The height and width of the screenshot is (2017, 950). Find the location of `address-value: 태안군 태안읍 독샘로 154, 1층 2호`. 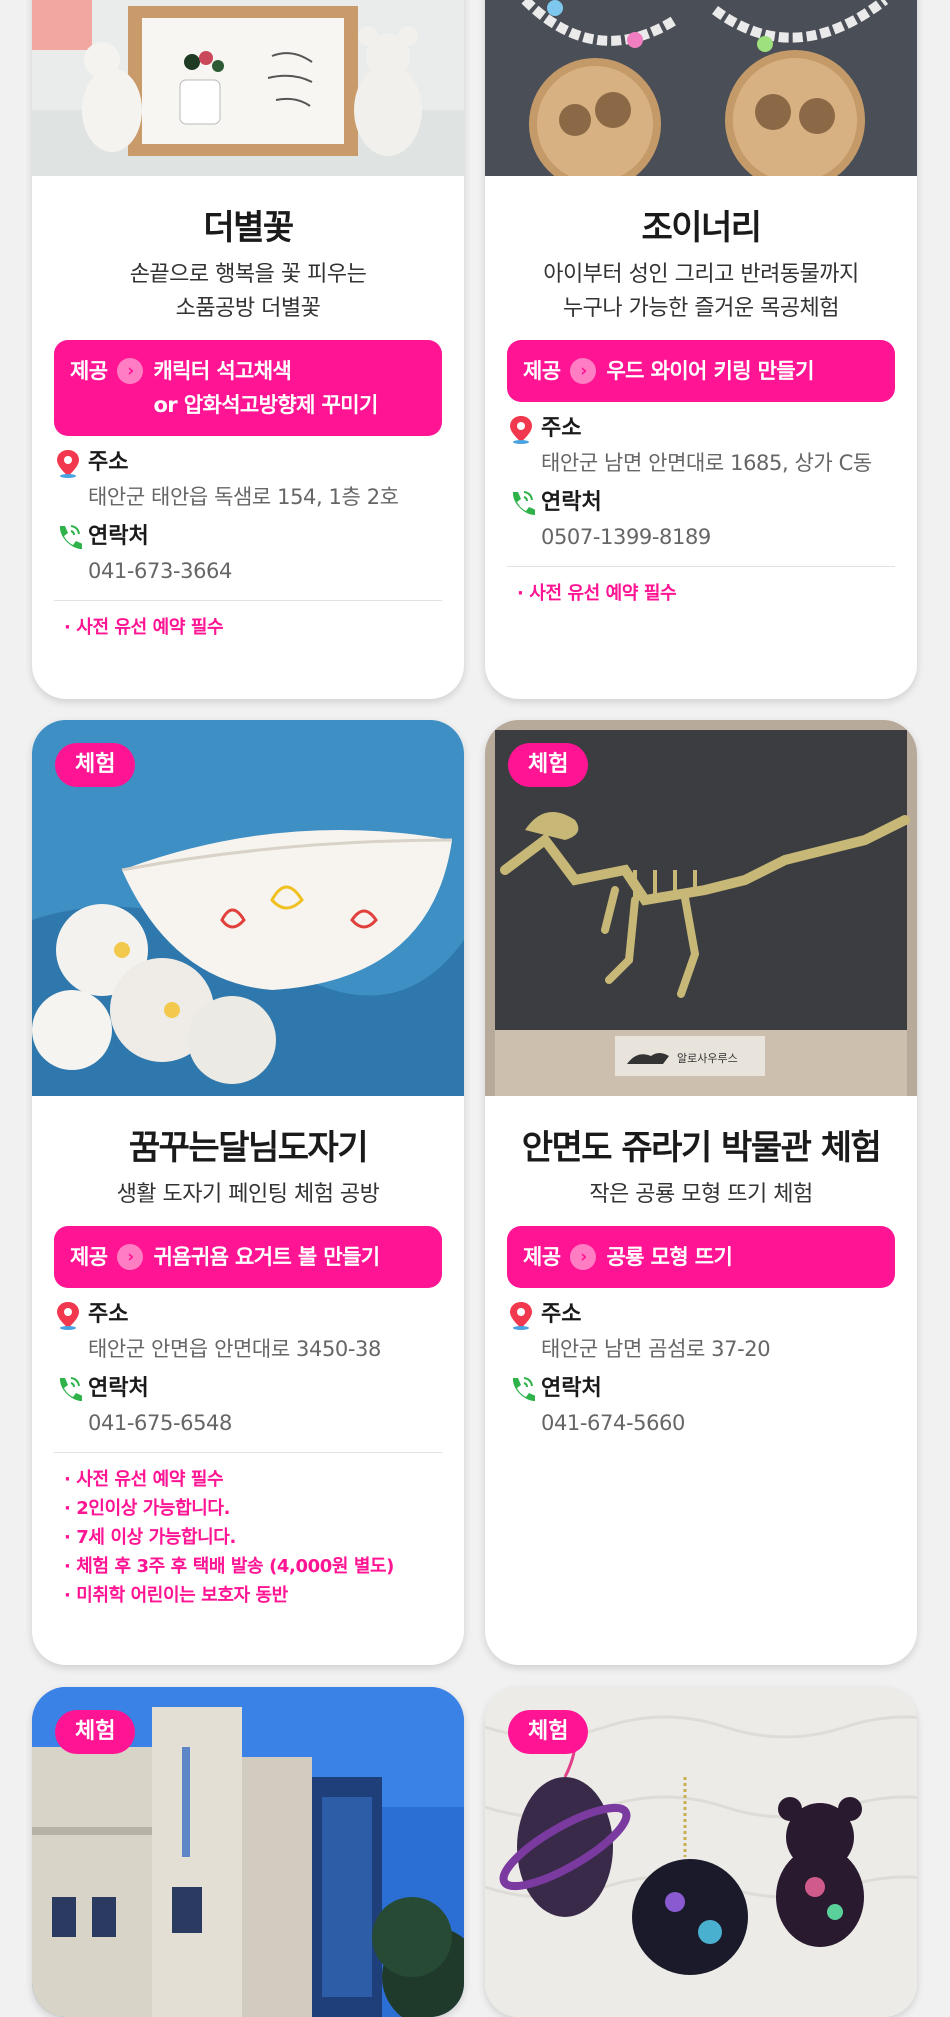

address-value: 태안군 태안읍 독샘로 154, 1층 2호 is located at coordinates (243, 497).